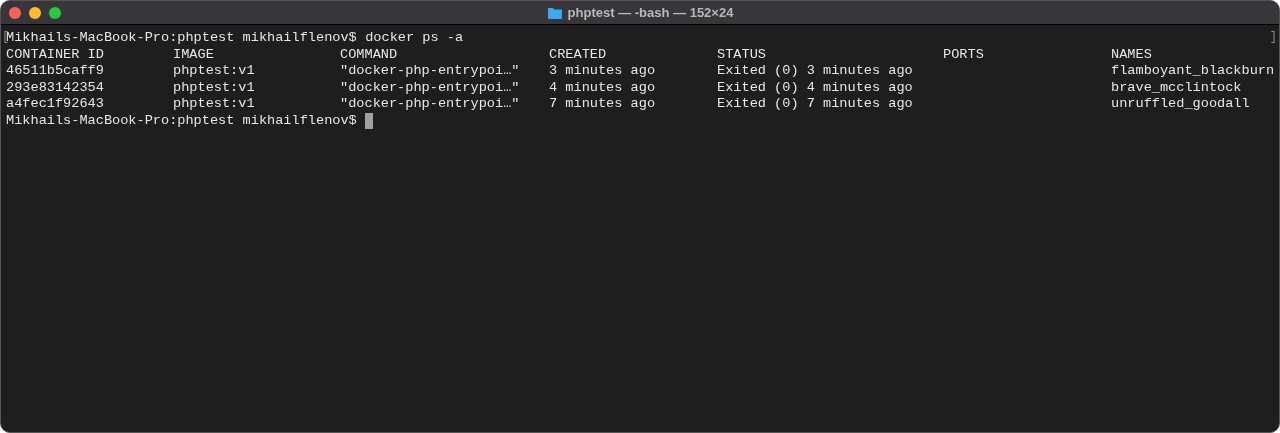 This screenshot has height=433, width=1280. What do you see at coordinates (578, 55) in the screenshot?
I see `column-header: CREATED` at bounding box center [578, 55].